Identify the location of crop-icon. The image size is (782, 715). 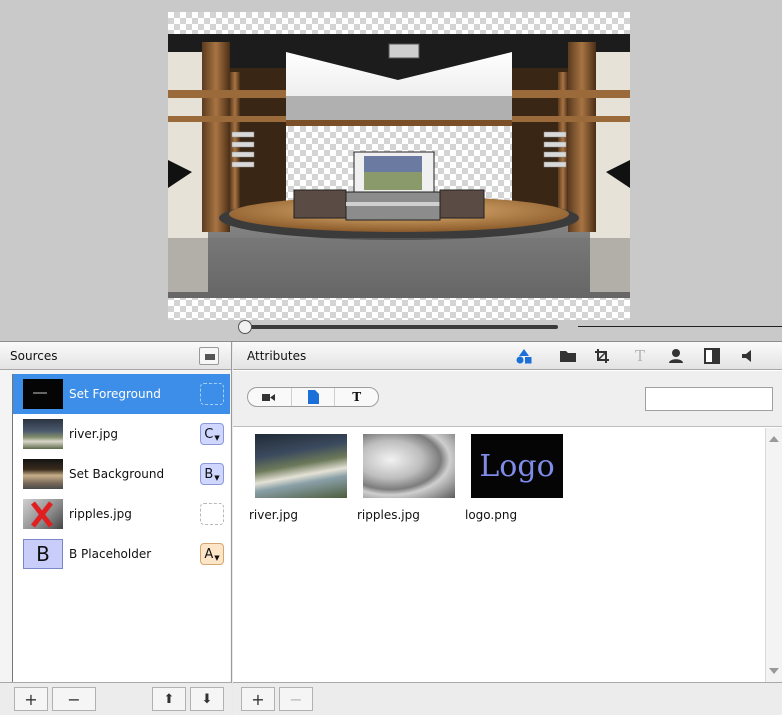
(602, 356).